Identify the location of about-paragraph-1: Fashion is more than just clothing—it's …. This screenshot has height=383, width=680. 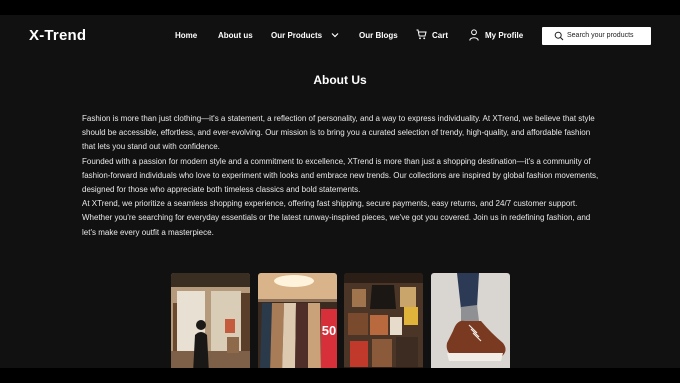
(338, 133).